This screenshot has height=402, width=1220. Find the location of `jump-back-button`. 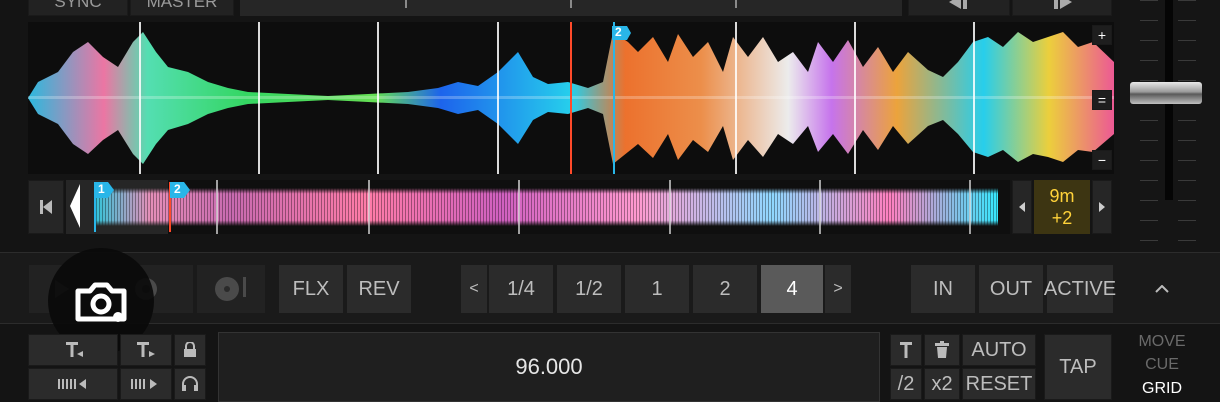

jump-back-button is located at coordinates (959, 8).